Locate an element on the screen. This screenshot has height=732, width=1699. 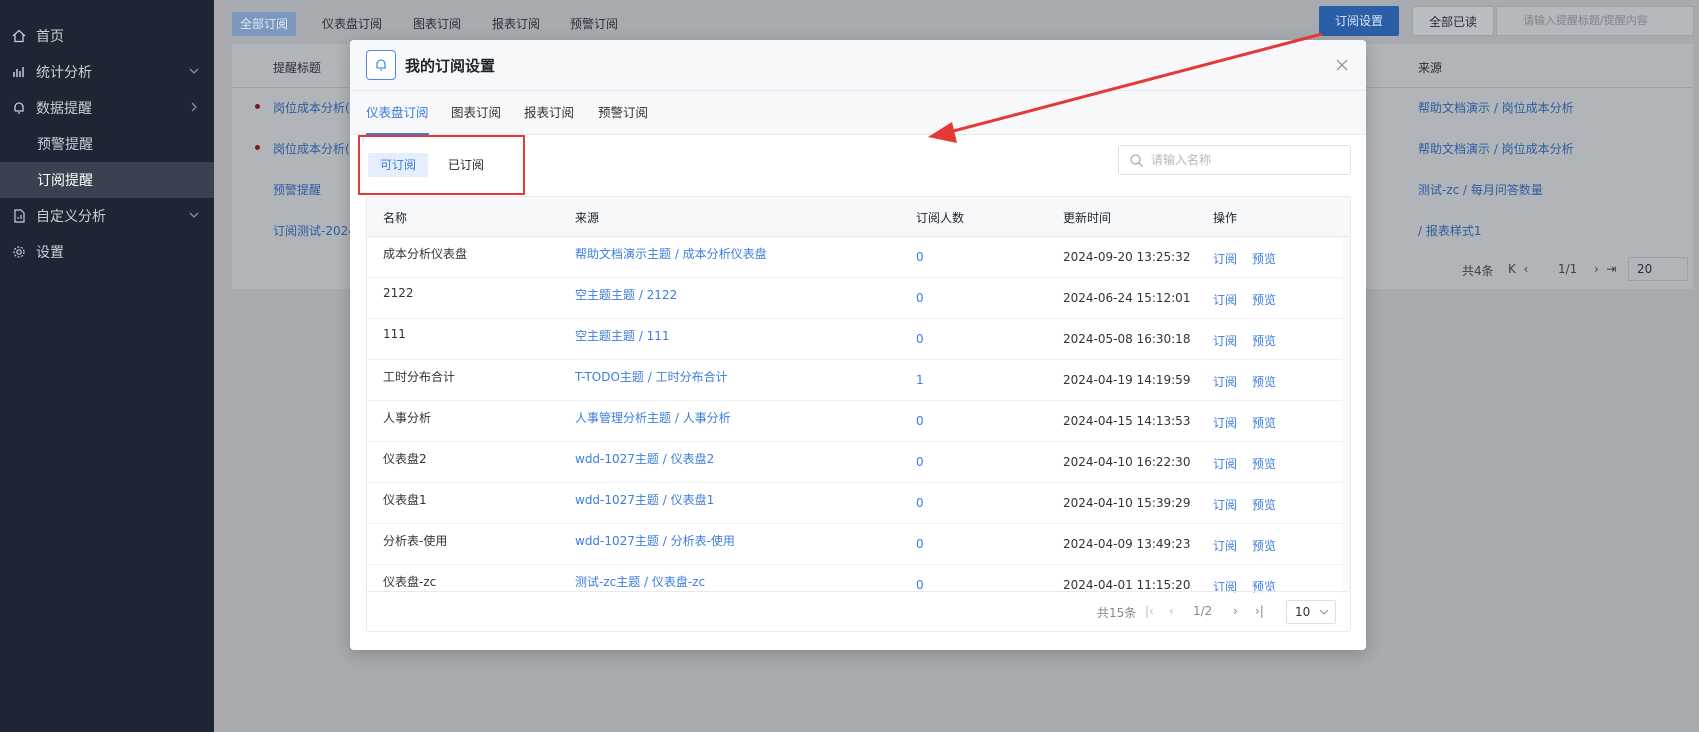
row-source-link: 空主题主题 / 2122 is located at coordinates (626, 294).